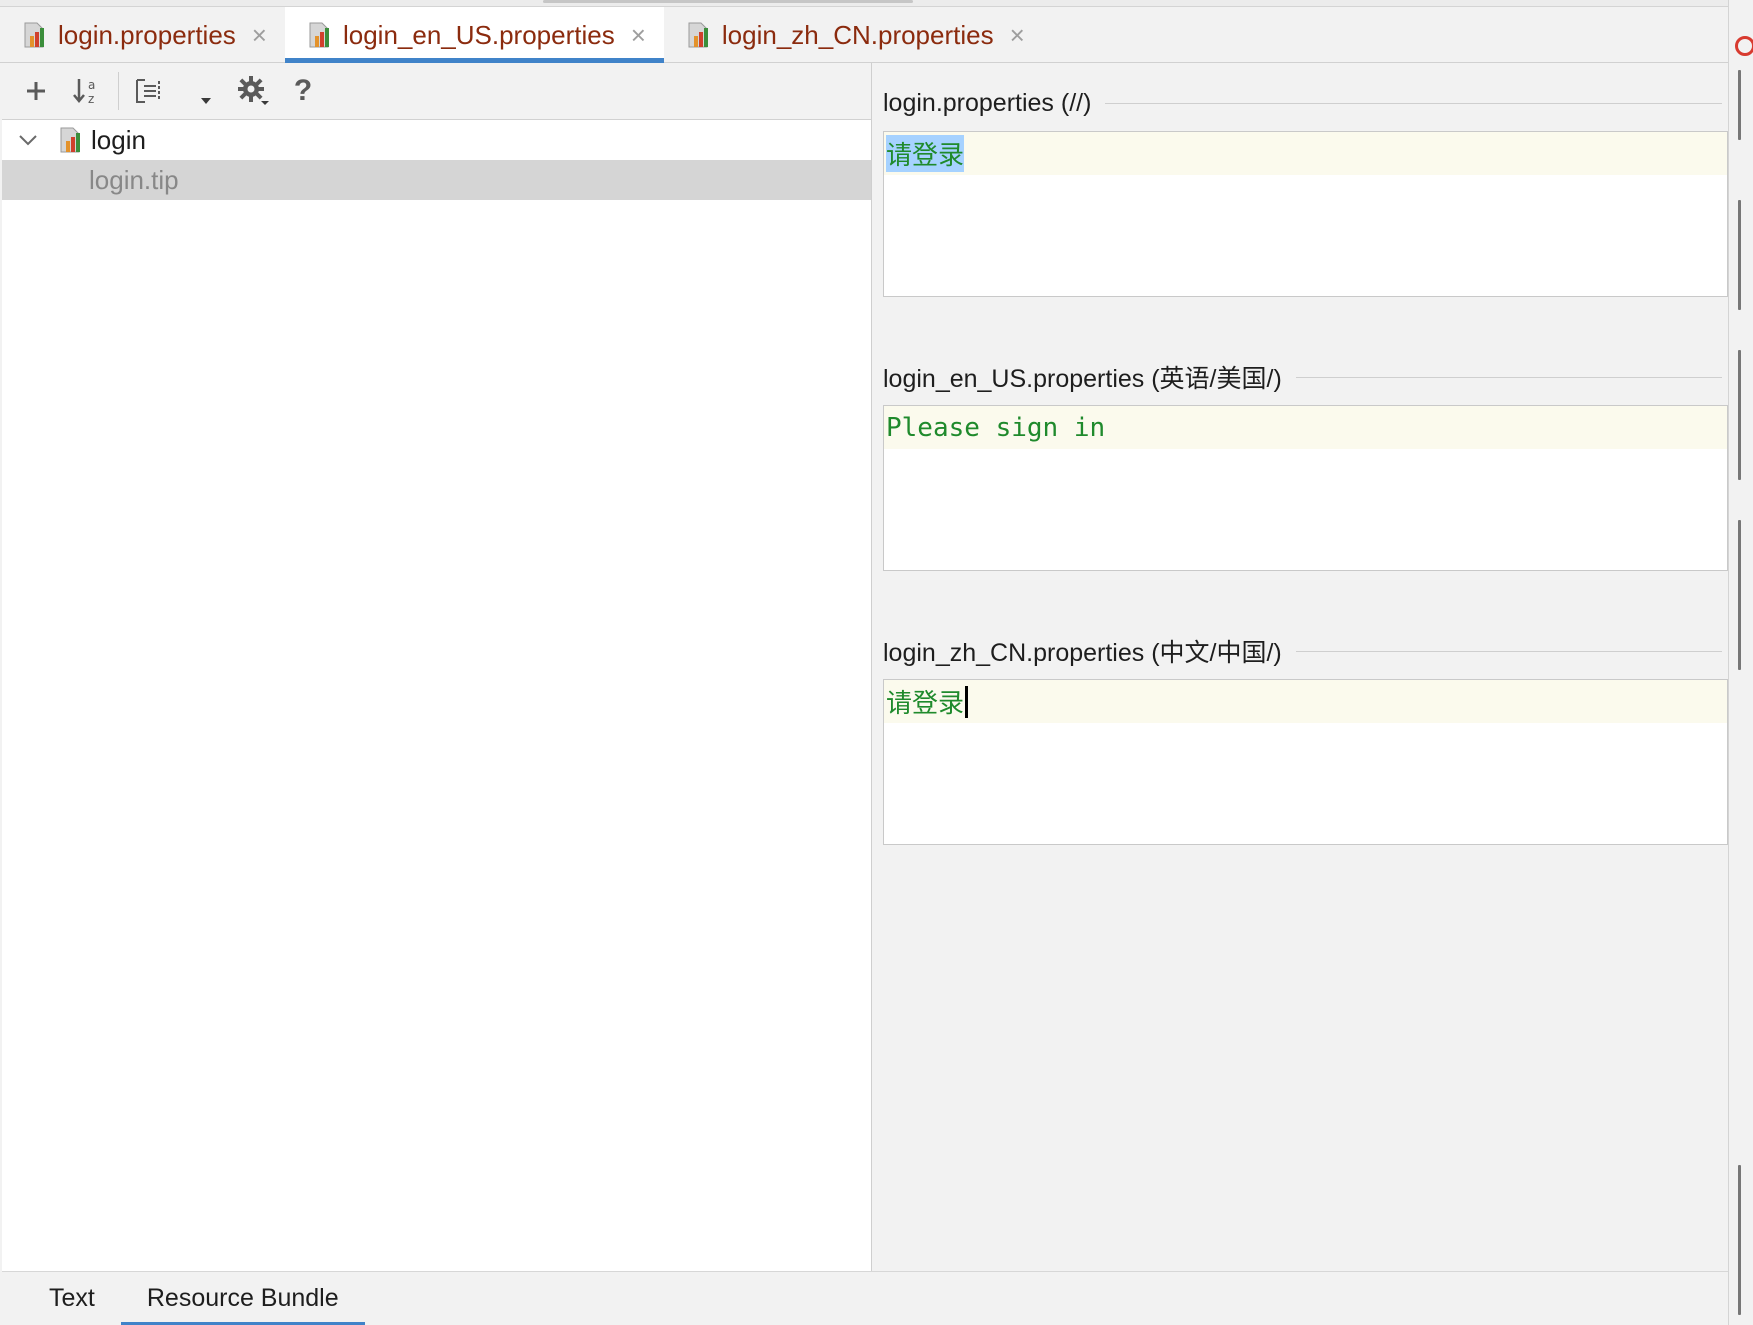  What do you see at coordinates (857, 34) in the screenshot?
I see `tab-label: login_zh_CN.properties` at bounding box center [857, 34].